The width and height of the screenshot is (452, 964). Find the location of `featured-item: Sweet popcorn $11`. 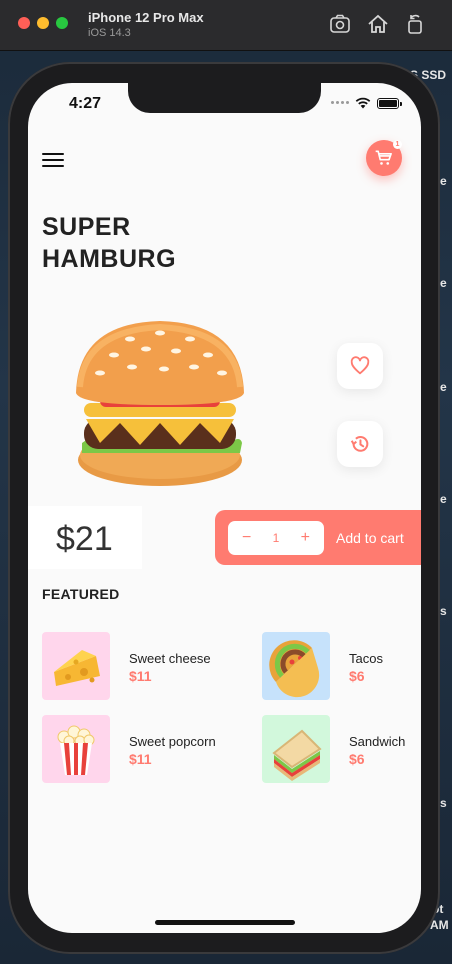

featured-item: Sweet popcorn $11 is located at coordinates (142, 749).